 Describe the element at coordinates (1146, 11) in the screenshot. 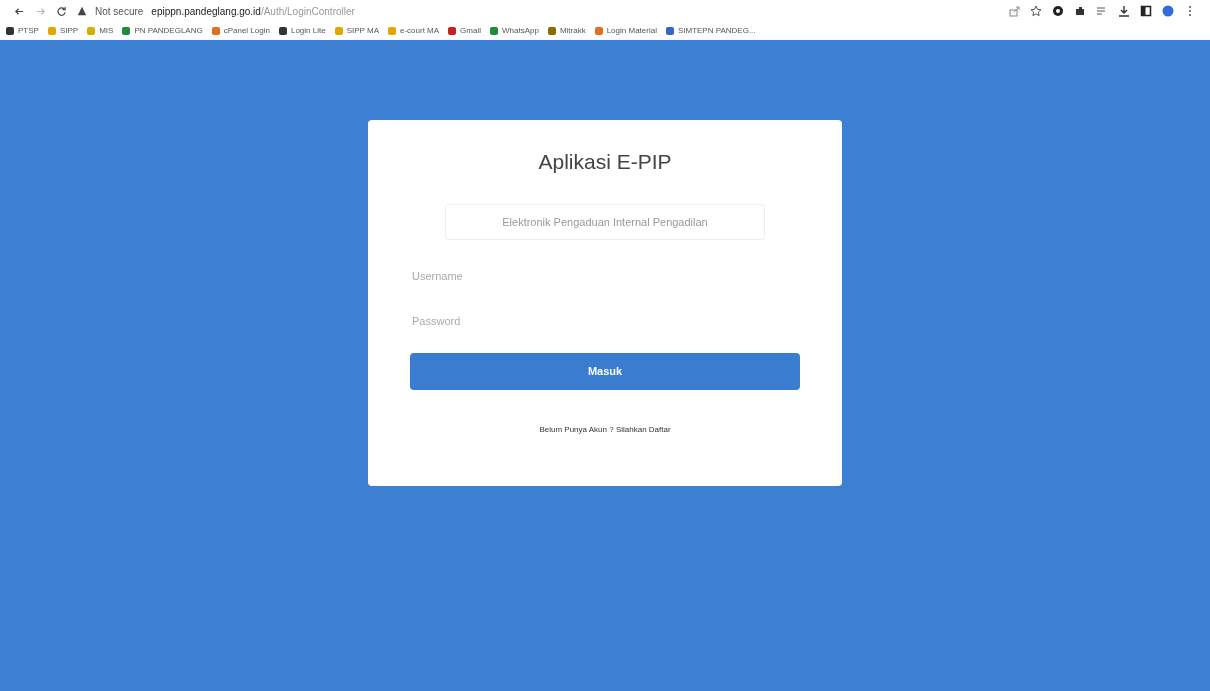

I see `sidebar-icon` at that location.